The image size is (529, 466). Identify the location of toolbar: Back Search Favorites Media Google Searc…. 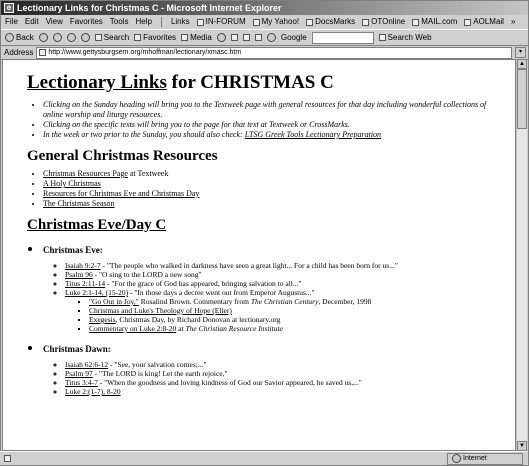
(264, 38).